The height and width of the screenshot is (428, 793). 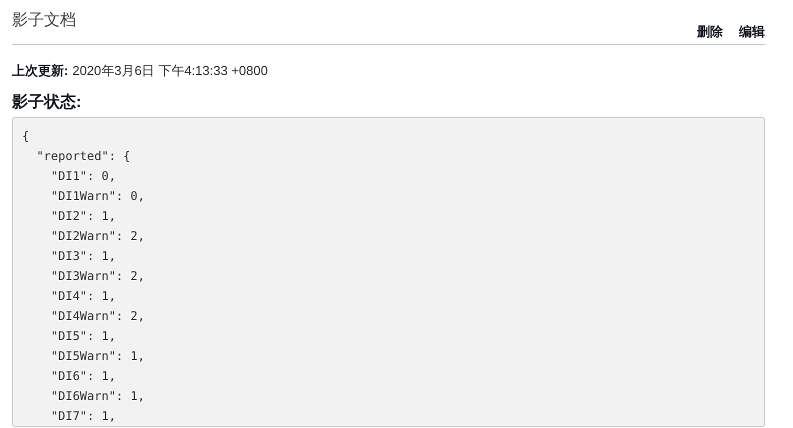 I want to click on code-line: "DI4": 1,, so click(x=83, y=296).